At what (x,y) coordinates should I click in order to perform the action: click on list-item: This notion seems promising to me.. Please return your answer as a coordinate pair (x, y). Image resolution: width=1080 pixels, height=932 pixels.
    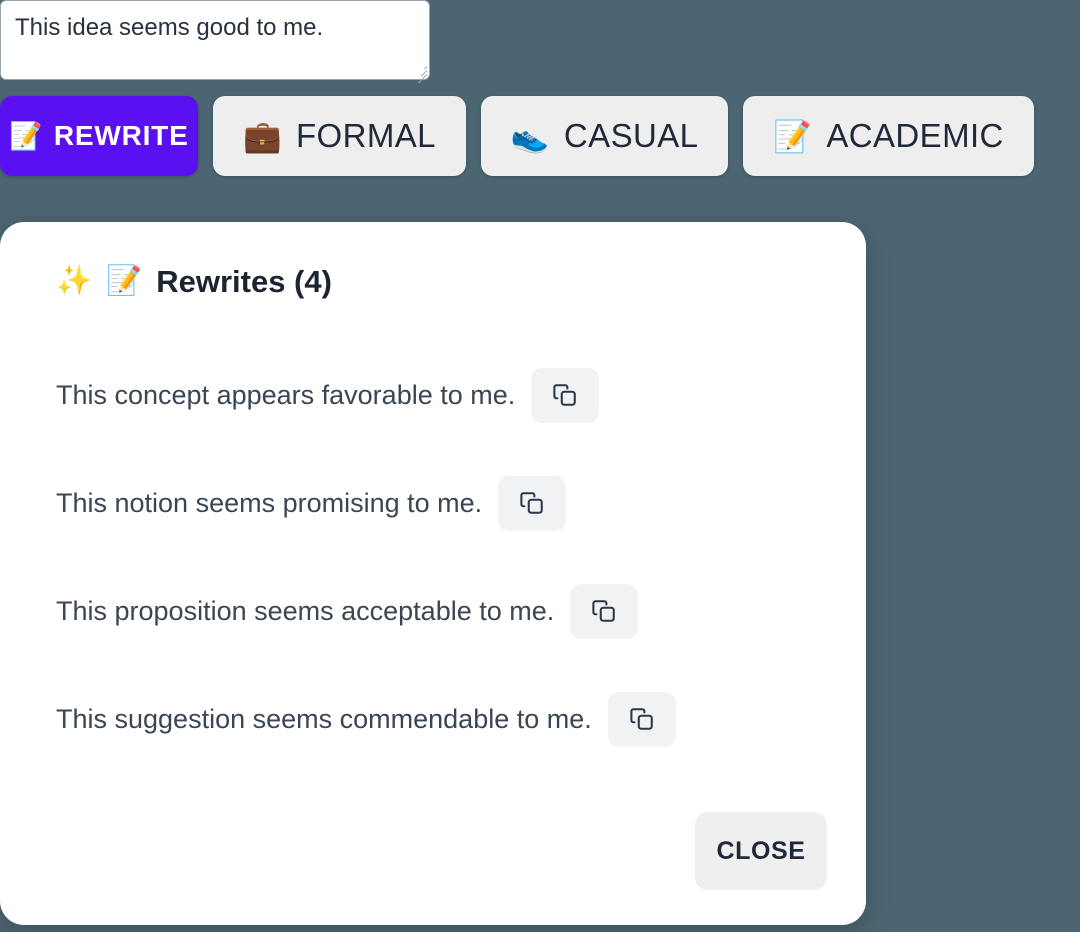
    Looking at the image, I should click on (433, 503).